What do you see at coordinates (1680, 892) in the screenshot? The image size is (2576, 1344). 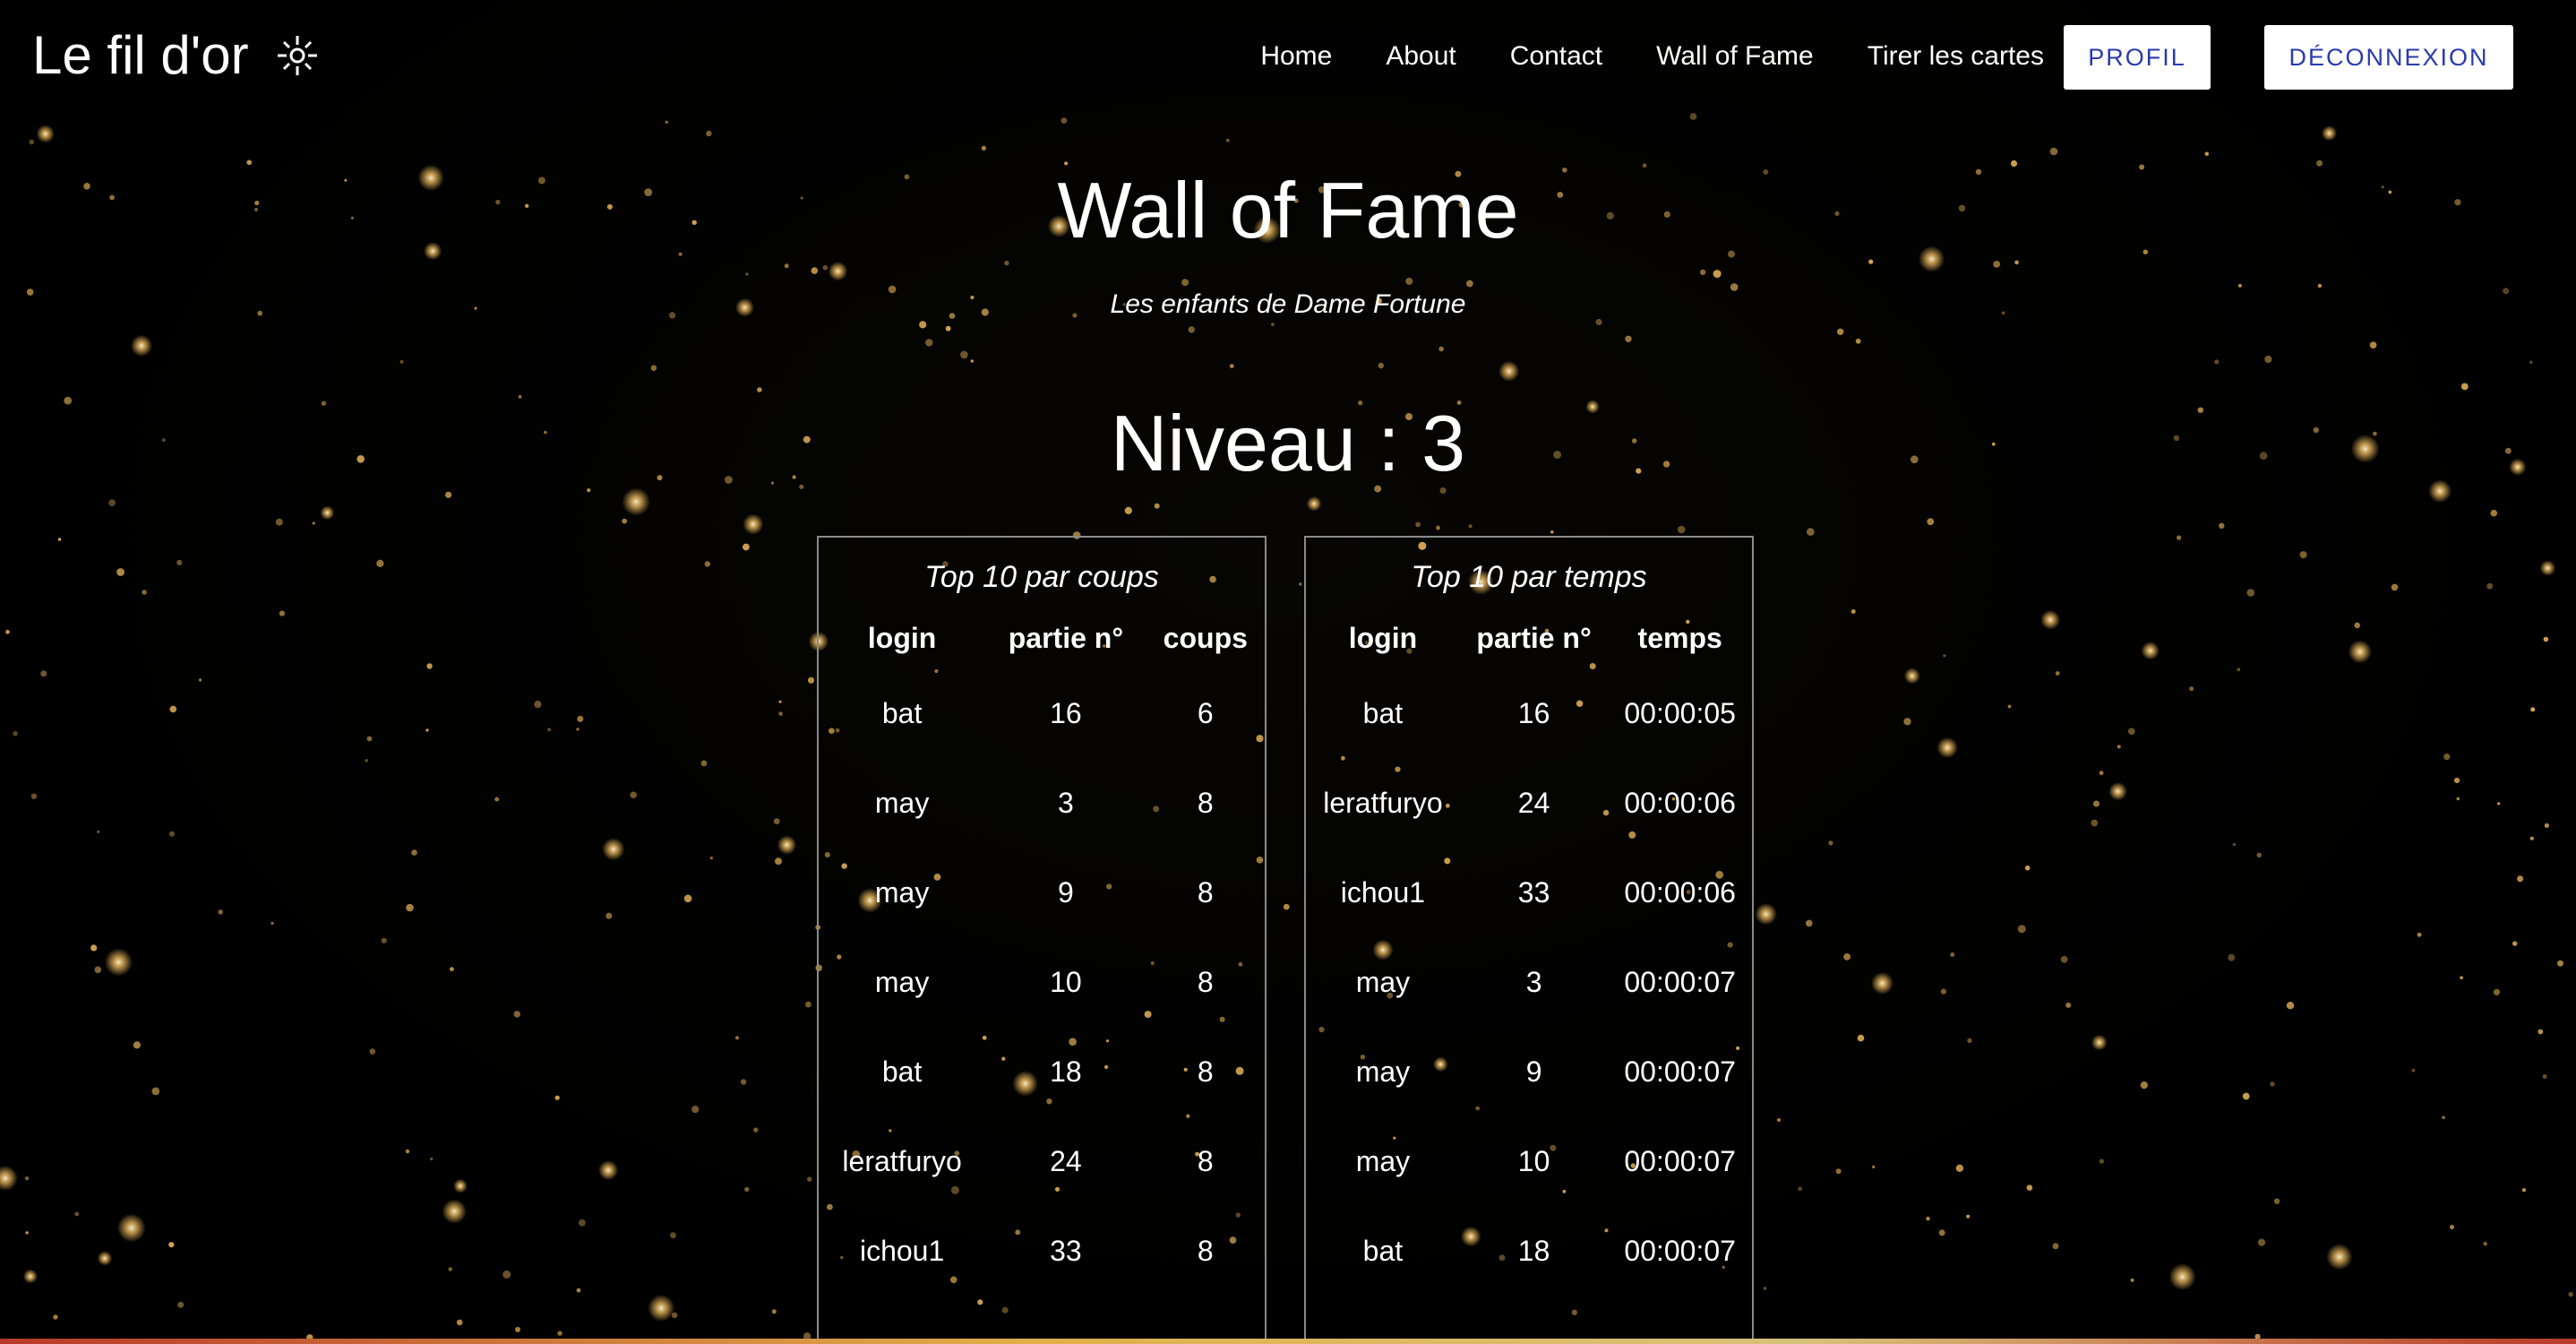 I see `cell-temps: 00:00:06` at bounding box center [1680, 892].